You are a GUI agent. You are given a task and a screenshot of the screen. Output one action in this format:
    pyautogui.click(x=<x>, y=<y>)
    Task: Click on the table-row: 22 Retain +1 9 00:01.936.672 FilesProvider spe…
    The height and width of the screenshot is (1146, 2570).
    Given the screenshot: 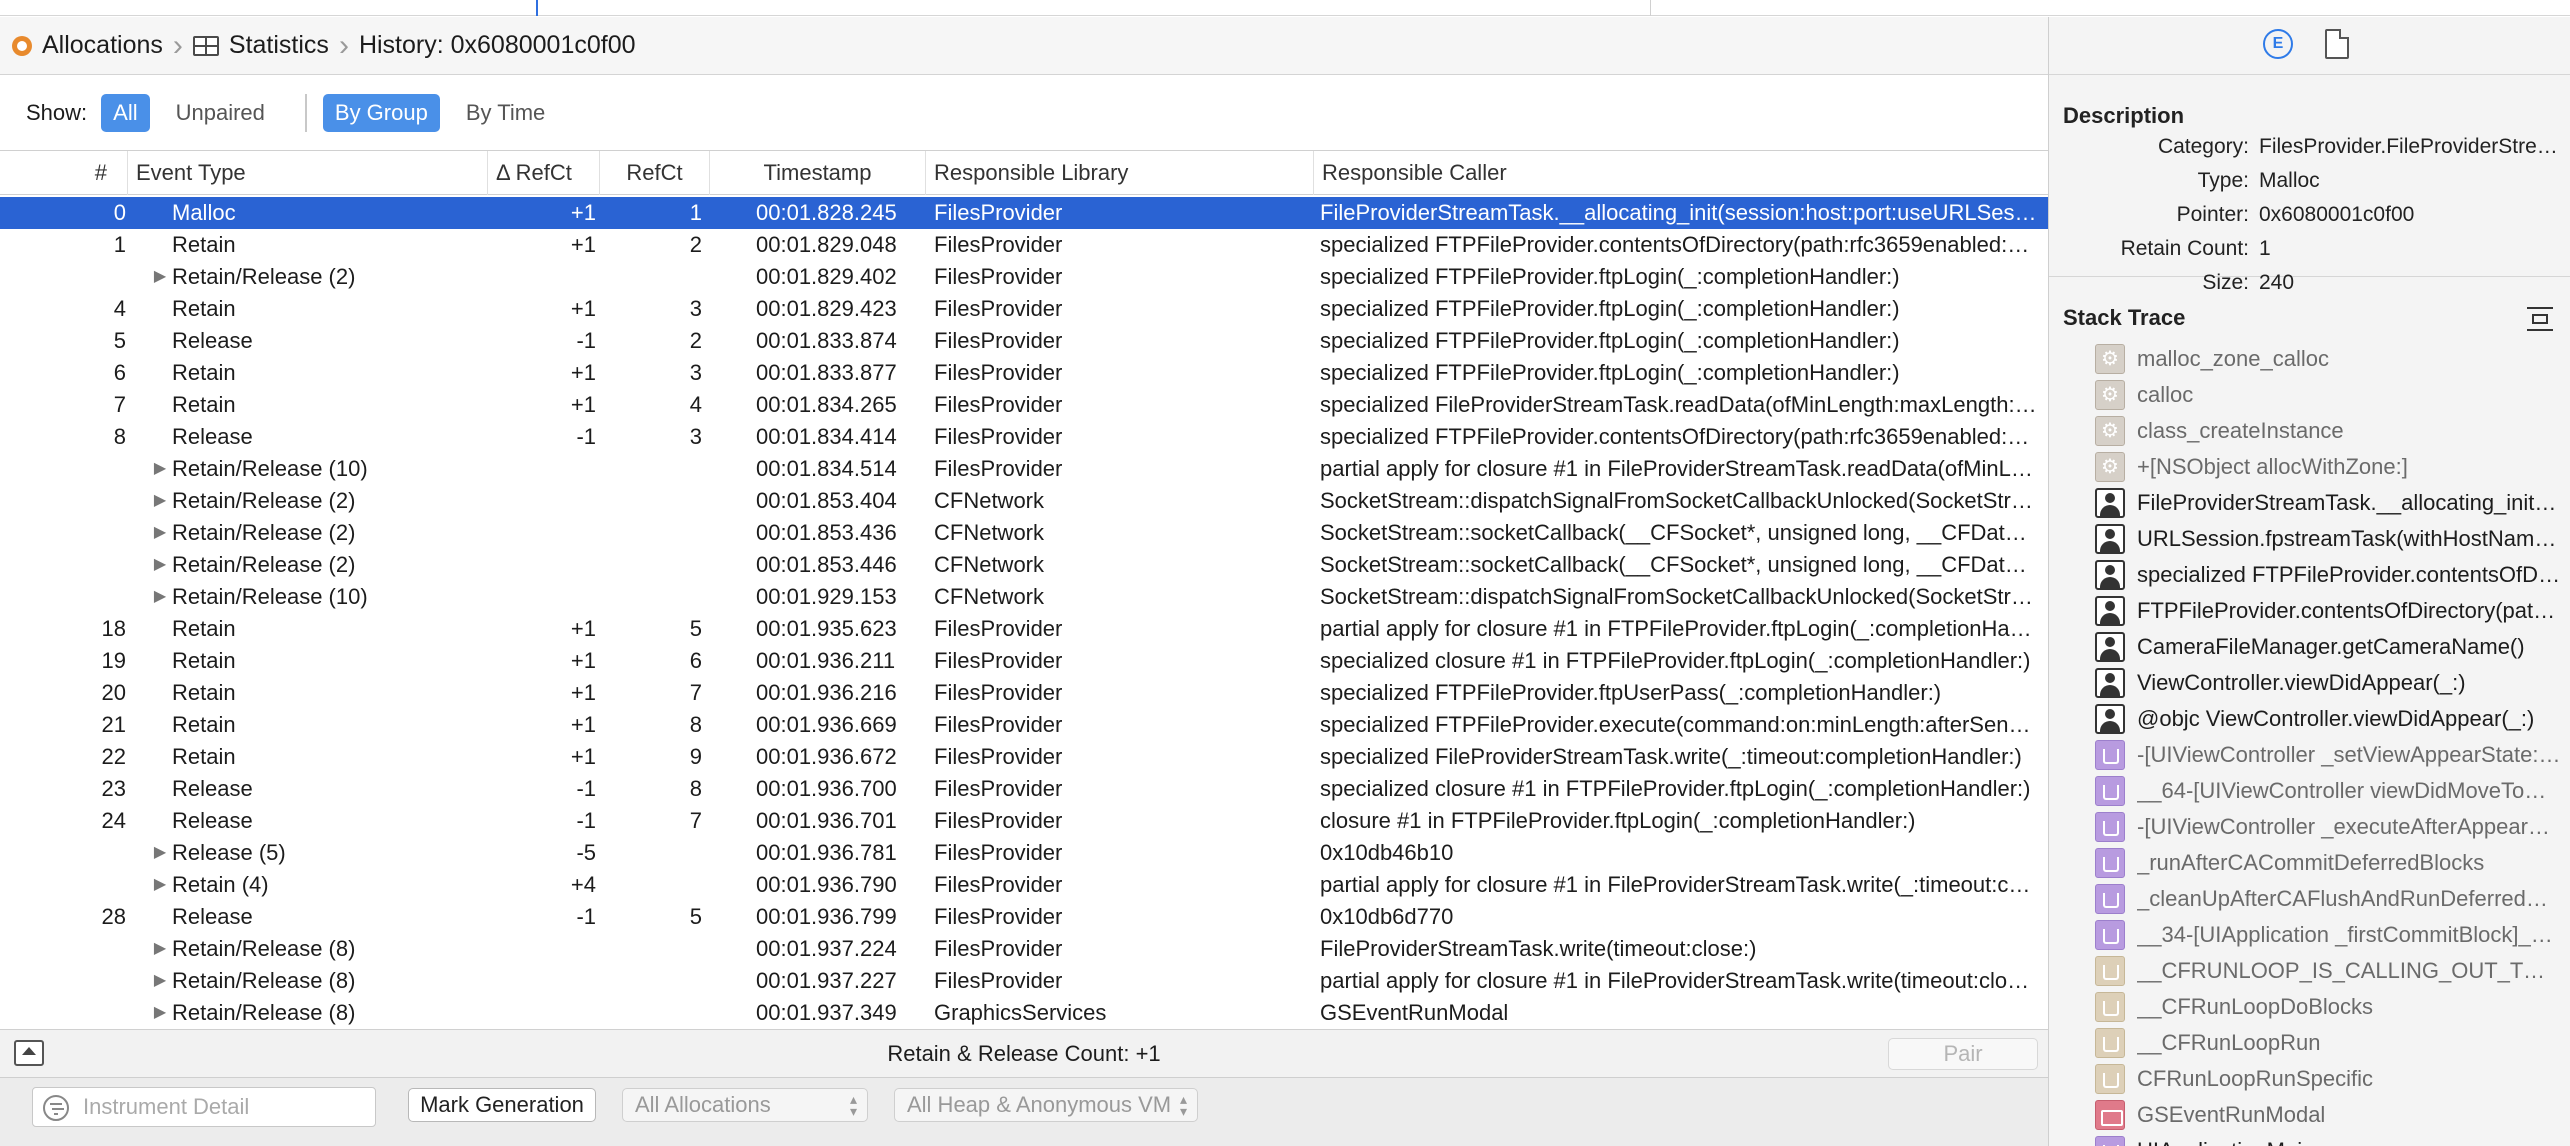 What is the action you would take?
    pyautogui.click(x=1024, y=757)
    